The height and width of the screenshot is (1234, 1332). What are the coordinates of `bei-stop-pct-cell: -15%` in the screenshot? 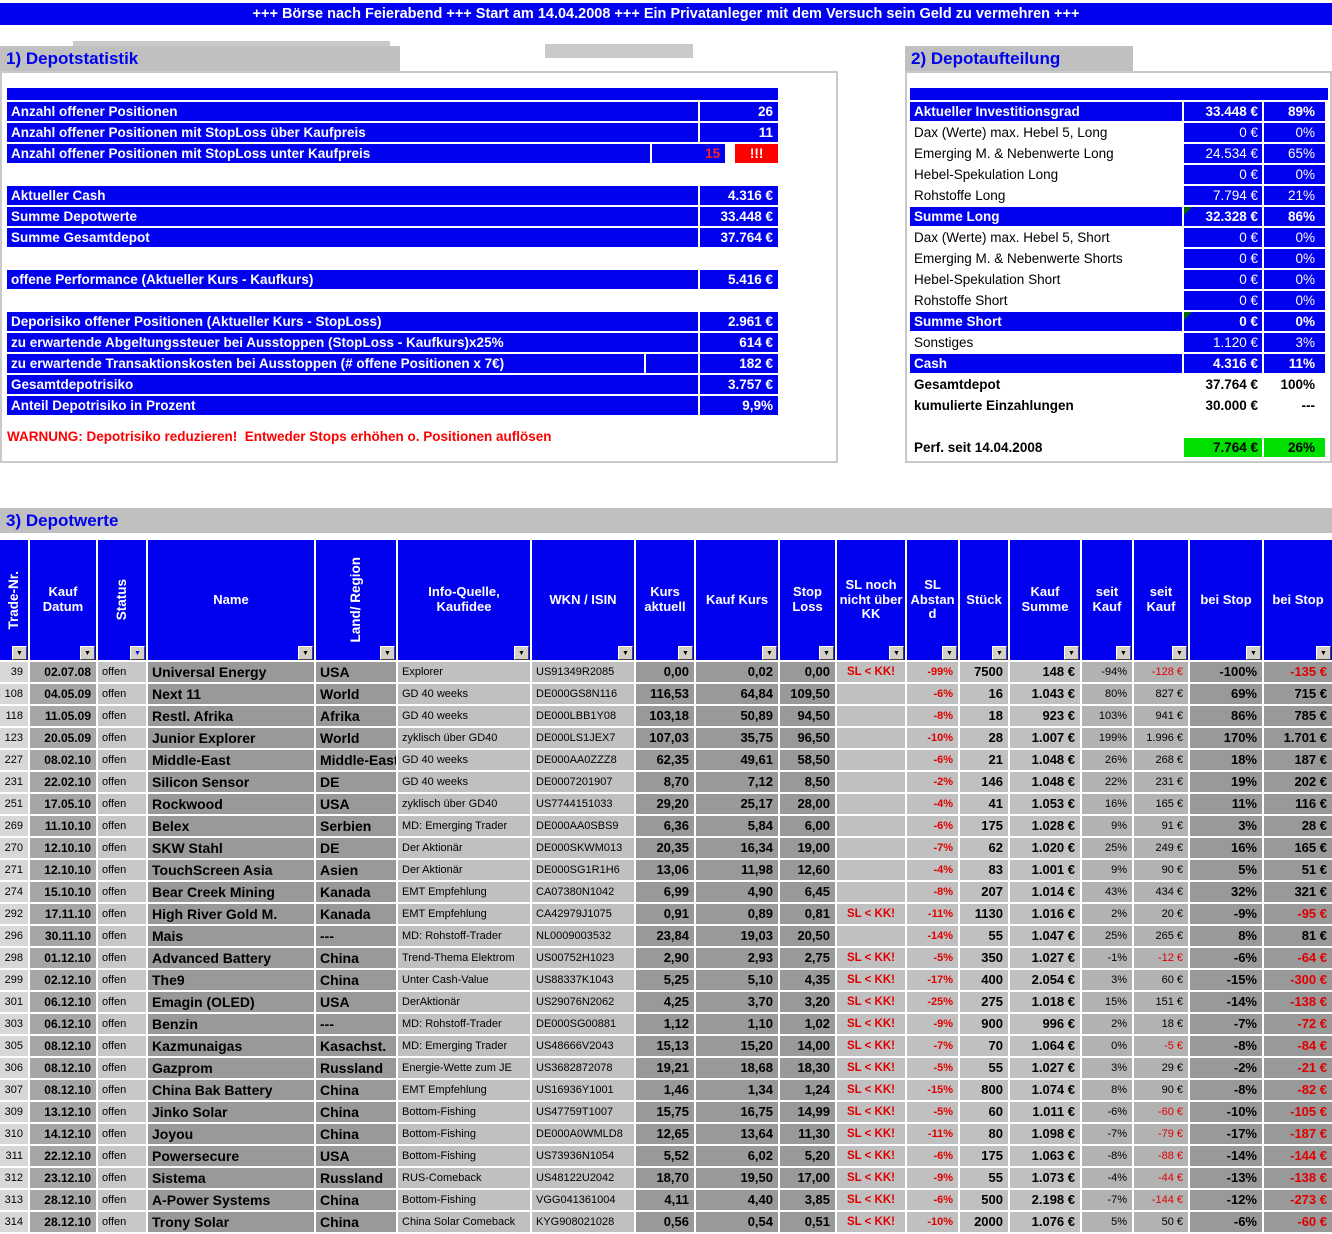 It's located at (1226, 980).